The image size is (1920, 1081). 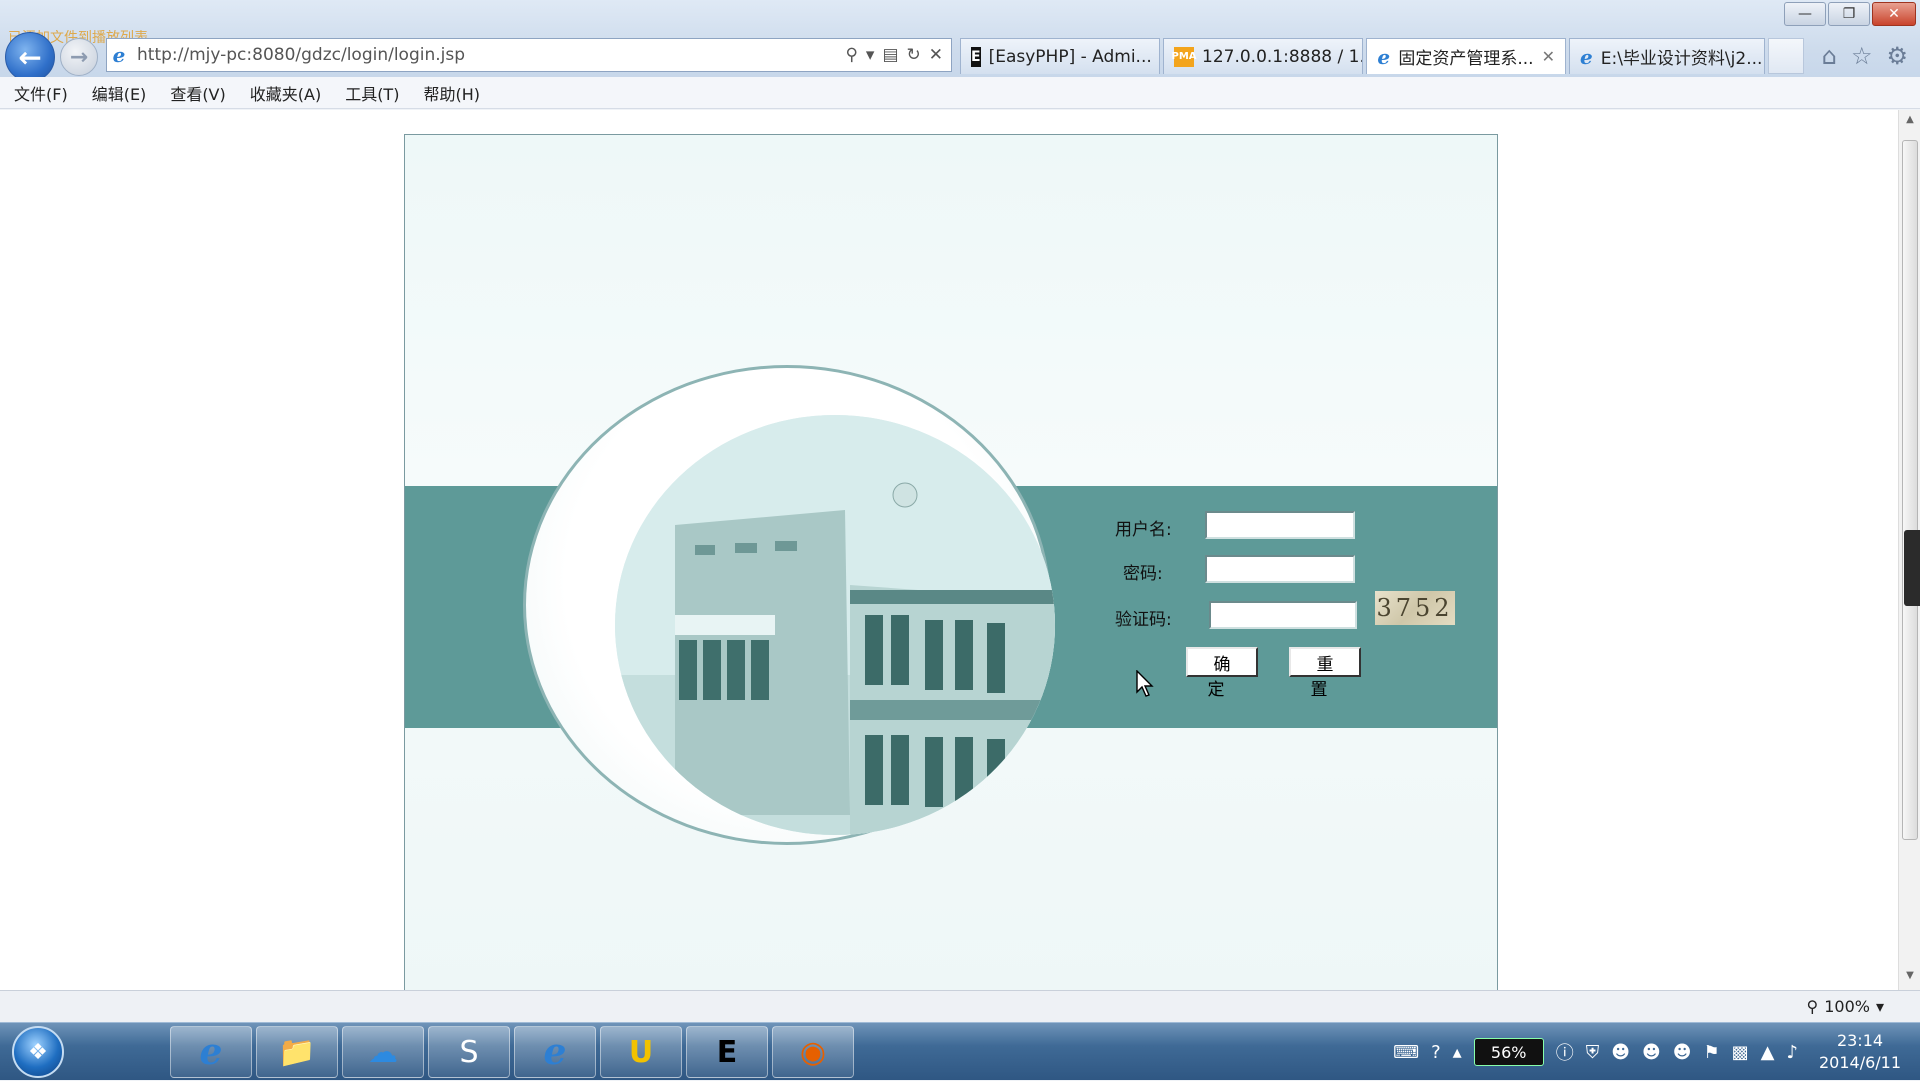 I want to click on minimize-button: —, so click(x=1805, y=14).